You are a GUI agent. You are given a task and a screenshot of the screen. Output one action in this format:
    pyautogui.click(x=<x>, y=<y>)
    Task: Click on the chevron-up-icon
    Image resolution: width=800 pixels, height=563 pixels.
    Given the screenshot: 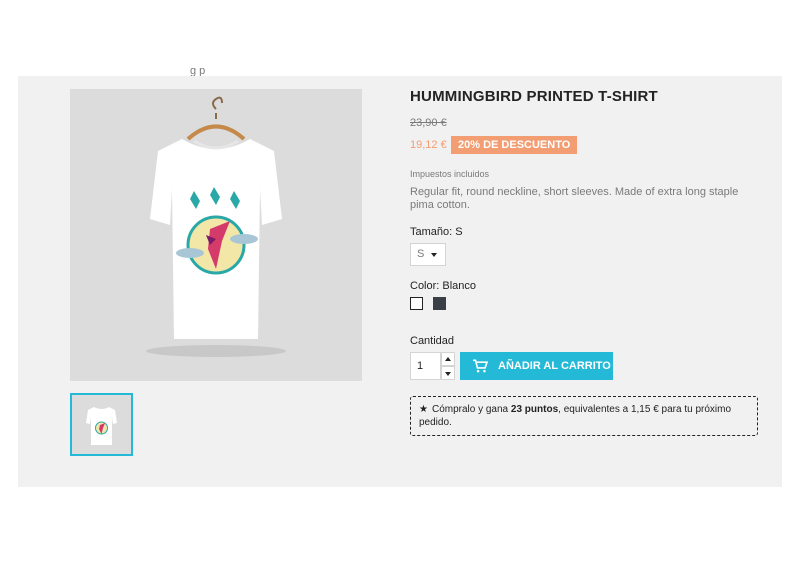 What is the action you would take?
    pyautogui.click(x=448, y=359)
    